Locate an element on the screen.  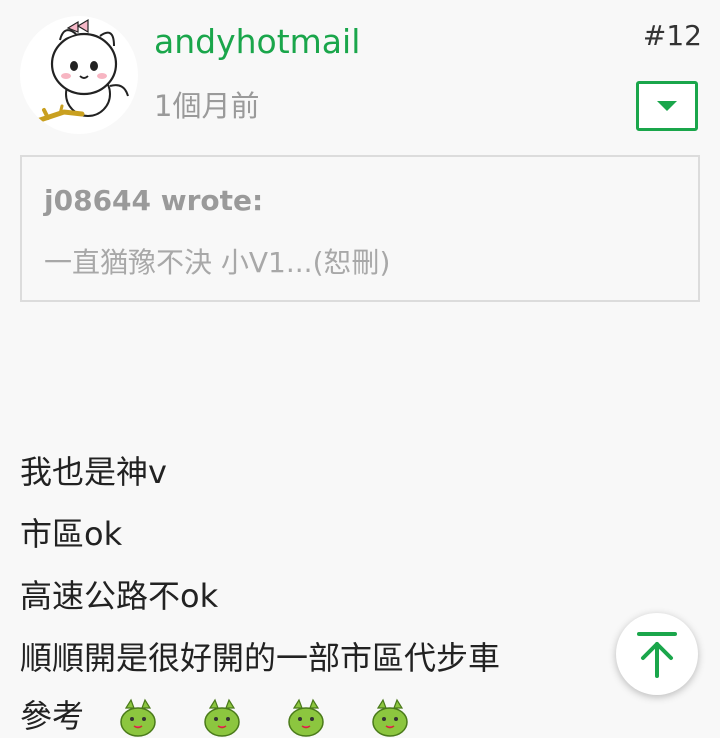
avatar is located at coordinates (79, 75).